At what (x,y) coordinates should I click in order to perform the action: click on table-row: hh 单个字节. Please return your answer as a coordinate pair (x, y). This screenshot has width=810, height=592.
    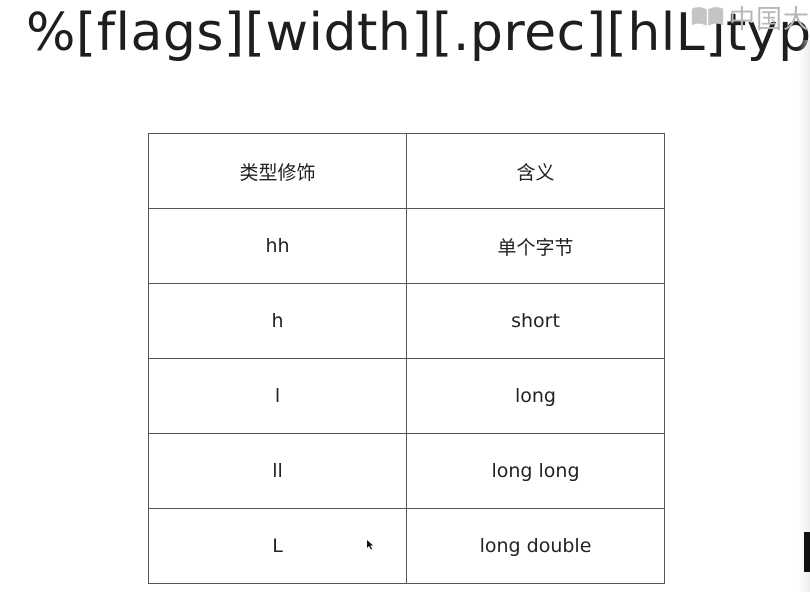
    Looking at the image, I should click on (406, 246).